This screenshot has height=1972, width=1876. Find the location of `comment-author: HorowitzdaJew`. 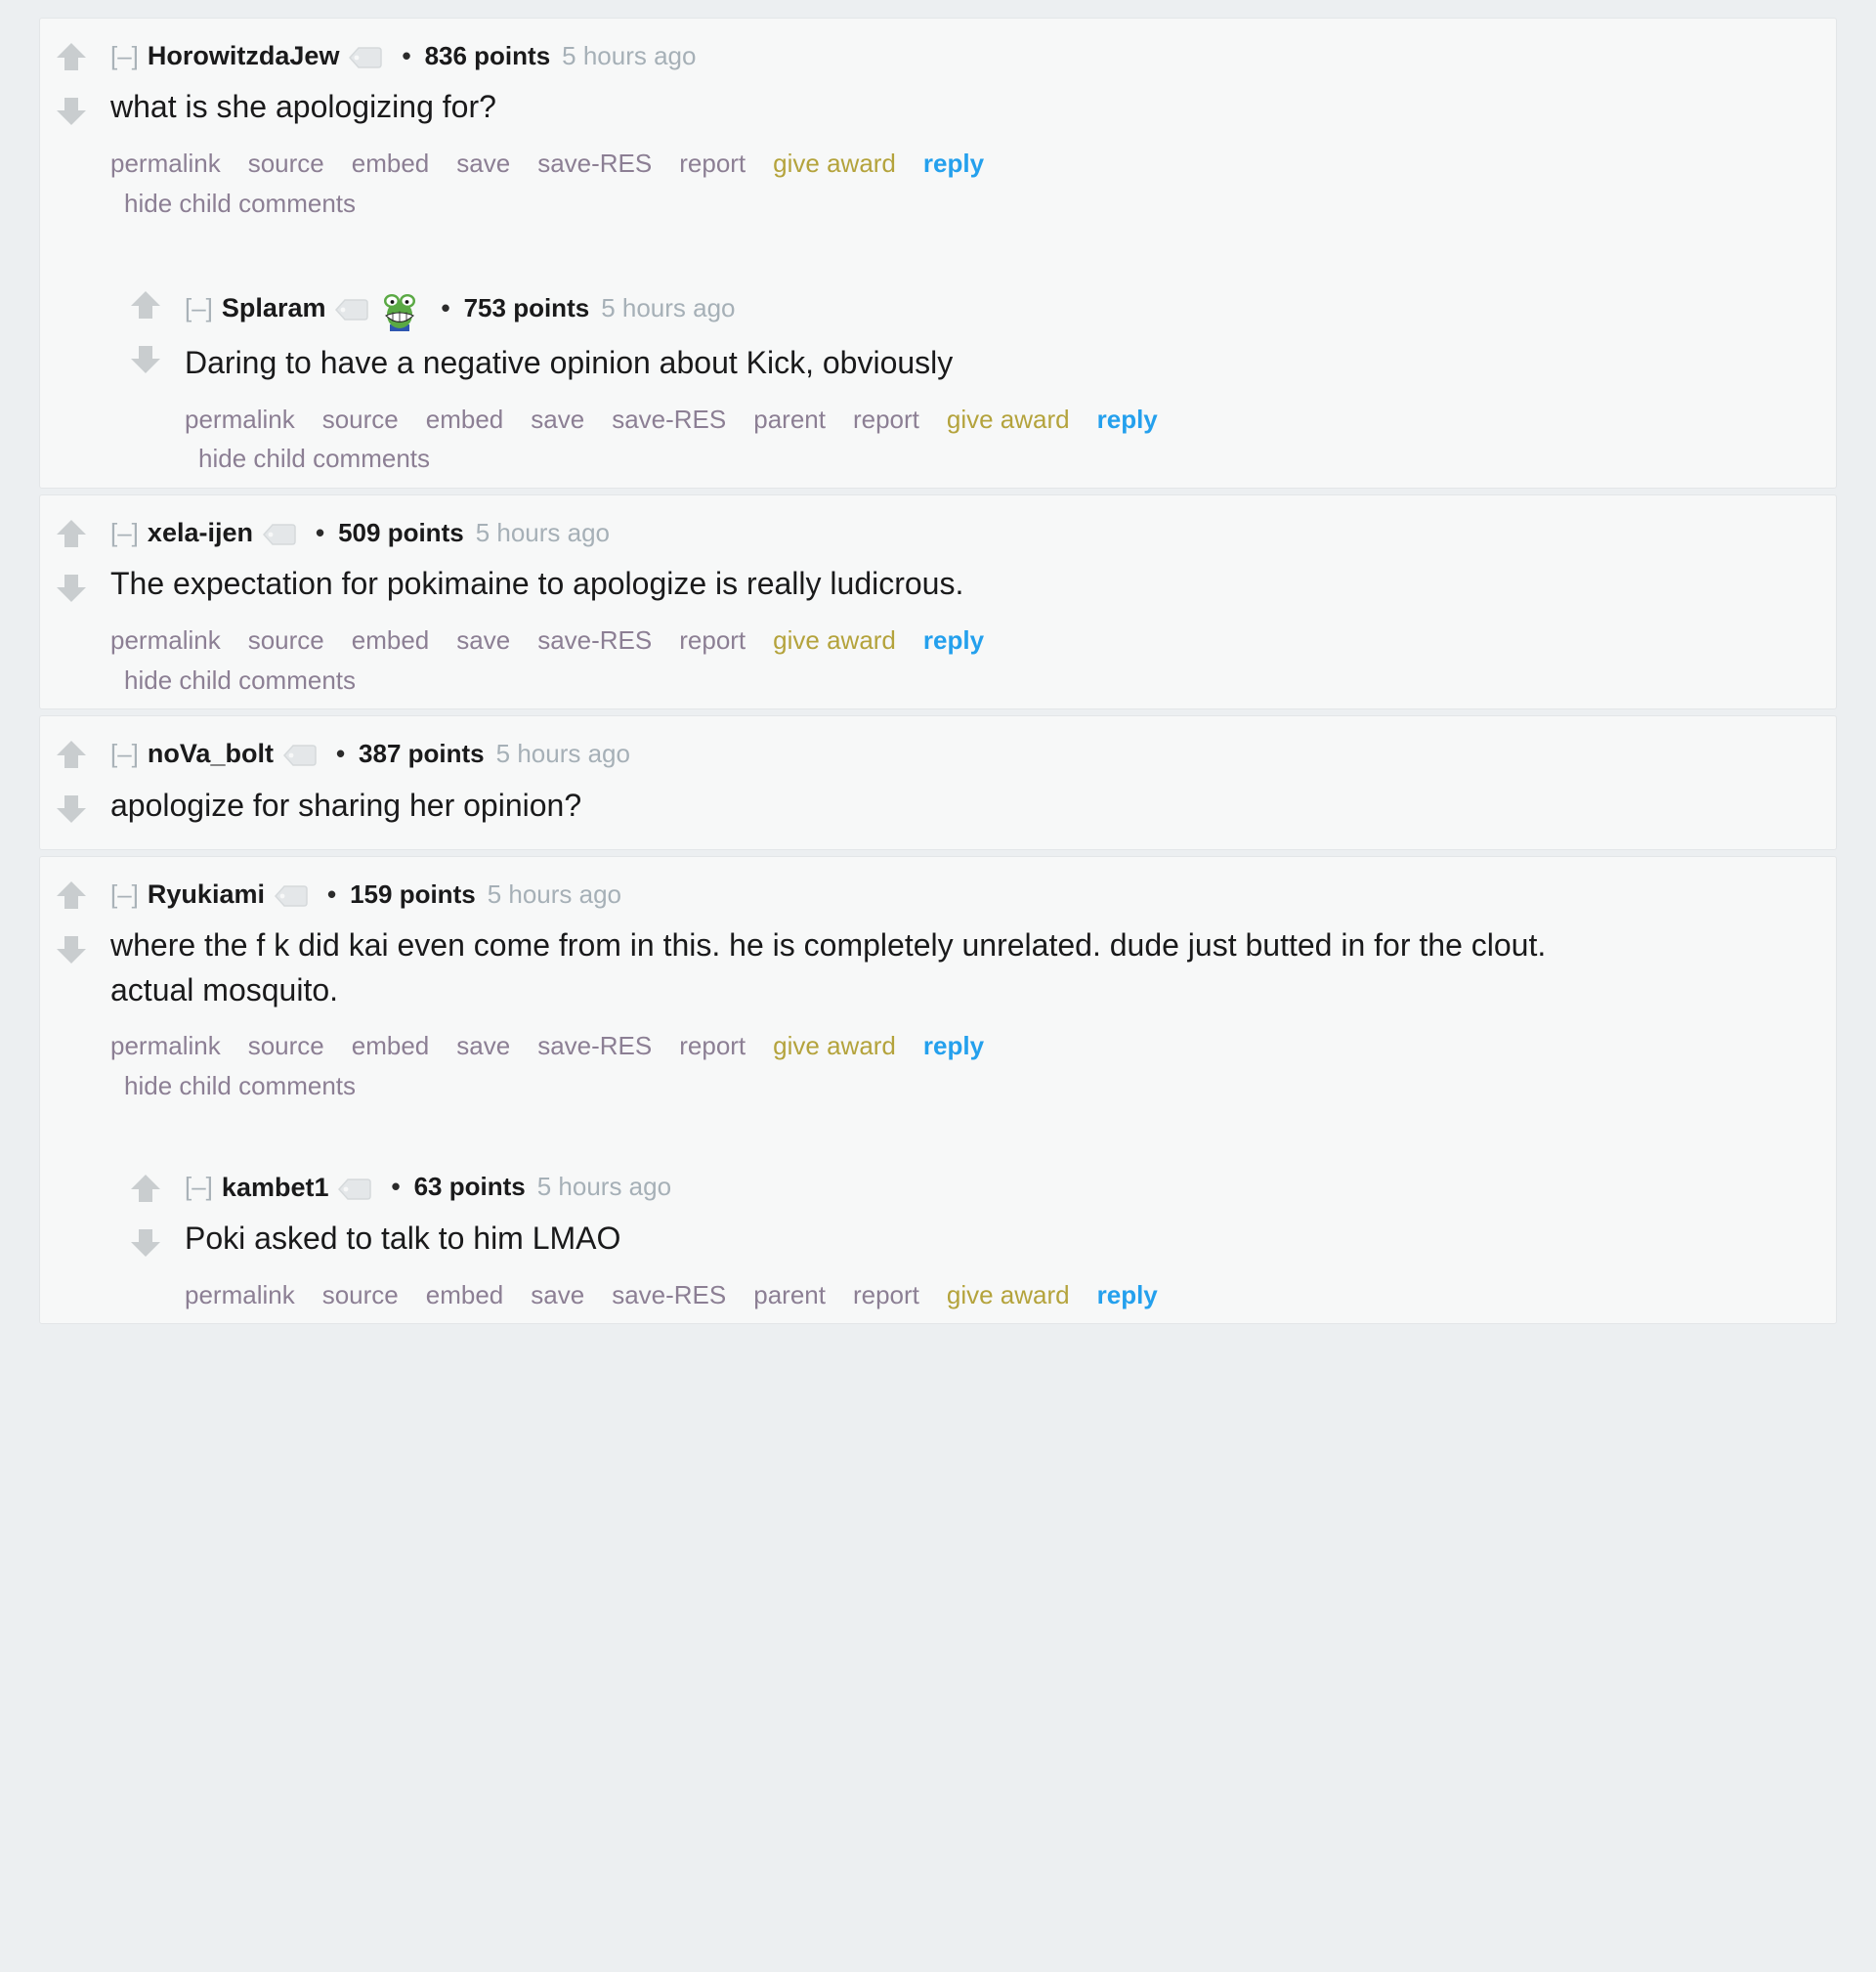

comment-author: HorowitzdaJew is located at coordinates (244, 55).